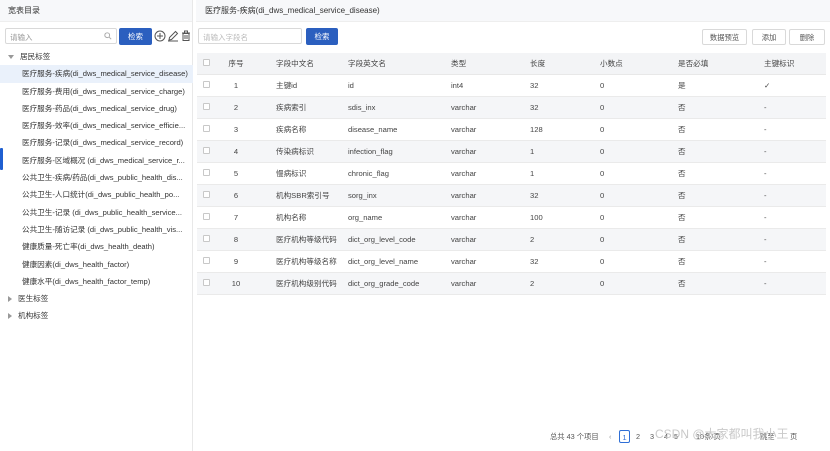  Describe the element at coordinates (236, 151) in the screenshot. I see `row-index: 4` at that location.